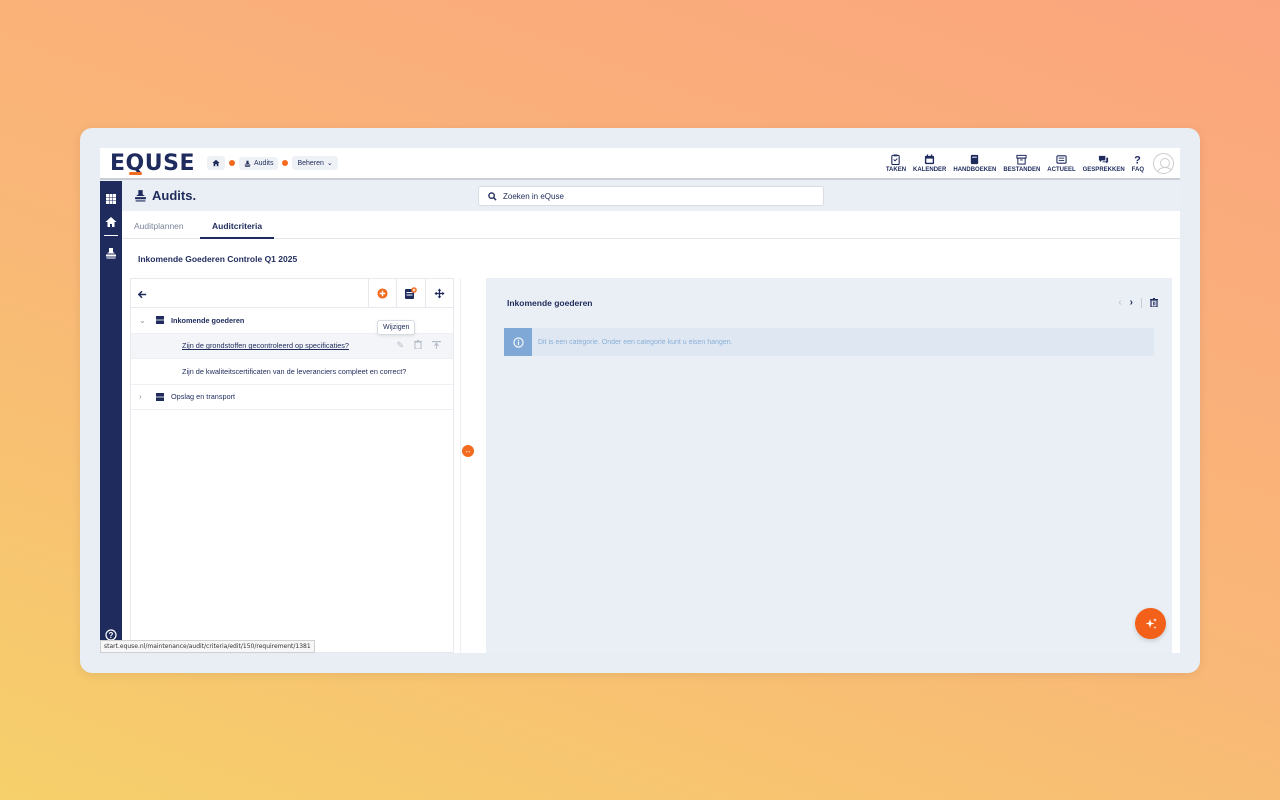 This screenshot has width=1280, height=800. What do you see at coordinates (159, 226) in the screenshot?
I see `tab-auditplannen: Auditplannen` at bounding box center [159, 226].